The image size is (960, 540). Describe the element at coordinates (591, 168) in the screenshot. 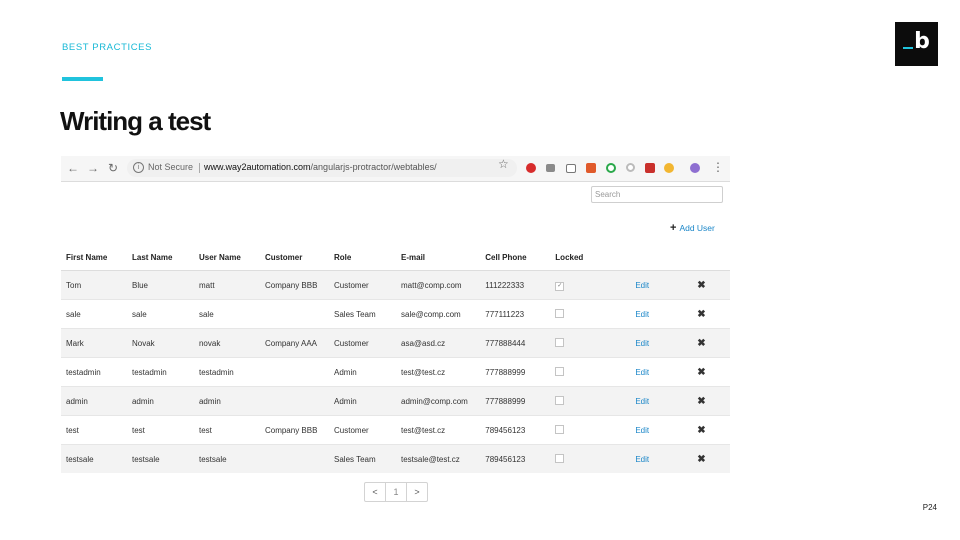

I see `extension-orange-icon` at that location.